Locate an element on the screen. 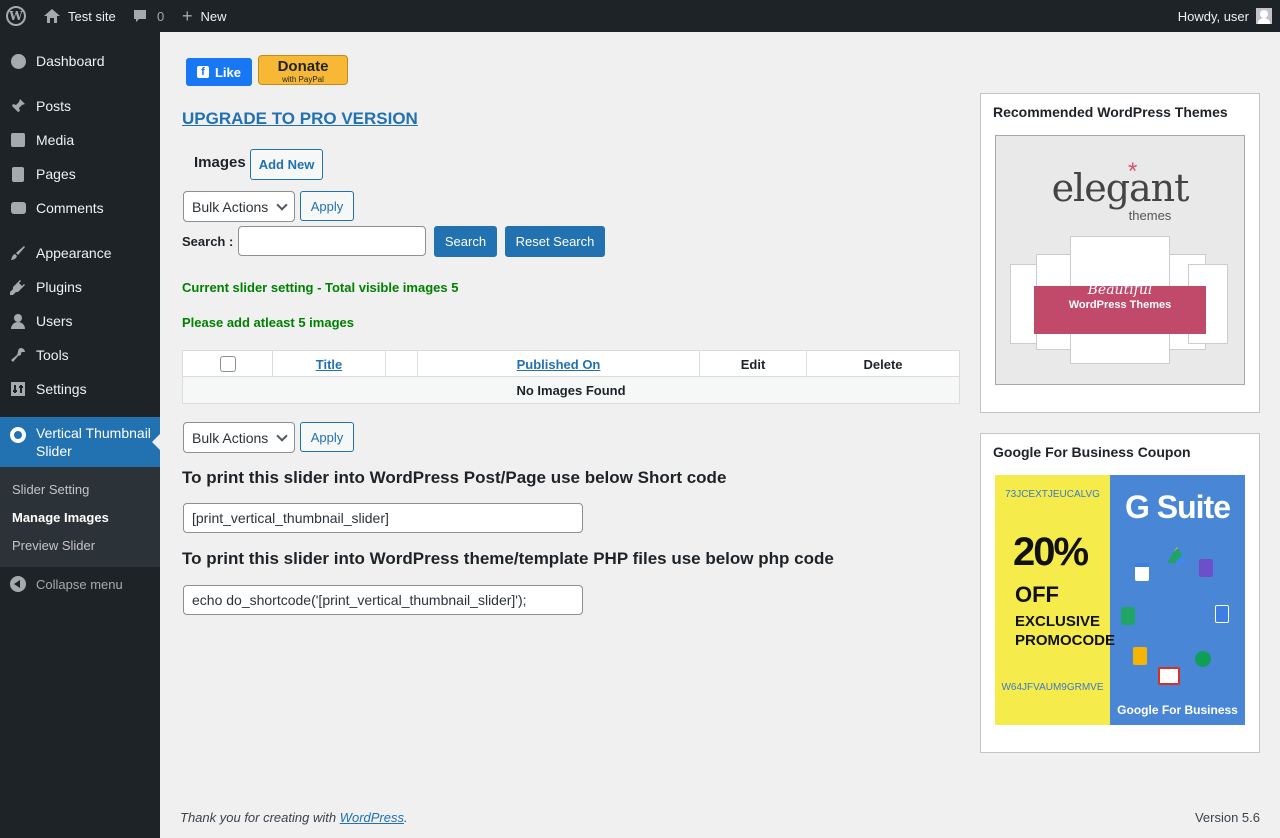 The width and height of the screenshot is (1280, 838). menu-label: Settings is located at coordinates (61, 389).